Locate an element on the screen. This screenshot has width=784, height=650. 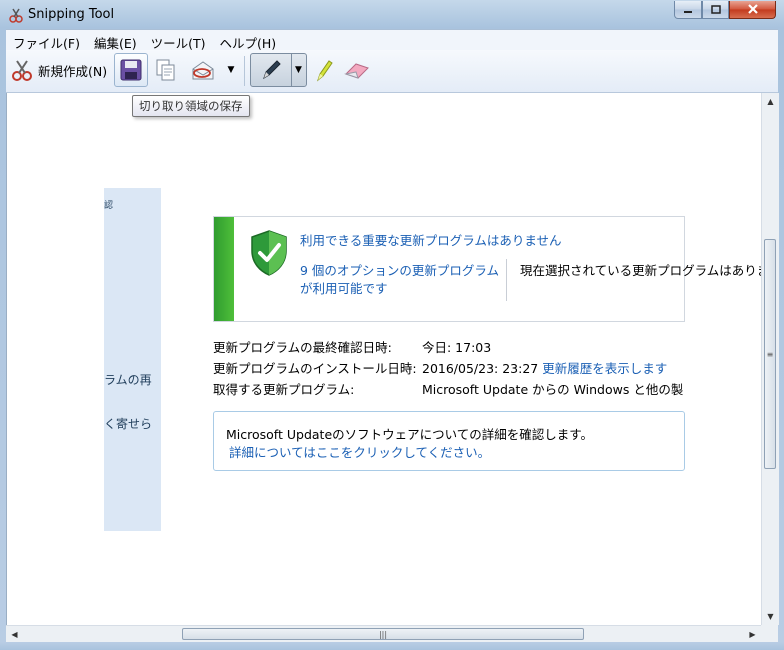
menu-help: ヘルプ(H) is located at coordinates (248, 40).